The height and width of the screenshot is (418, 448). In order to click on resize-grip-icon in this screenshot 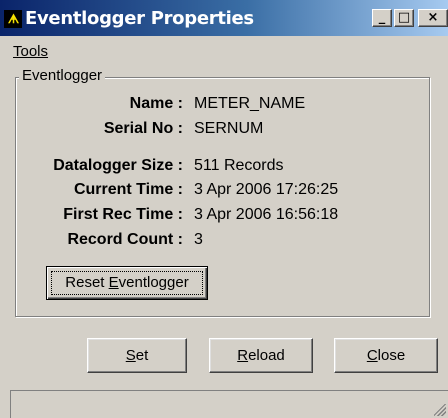, I will do `click(440, 410)`.